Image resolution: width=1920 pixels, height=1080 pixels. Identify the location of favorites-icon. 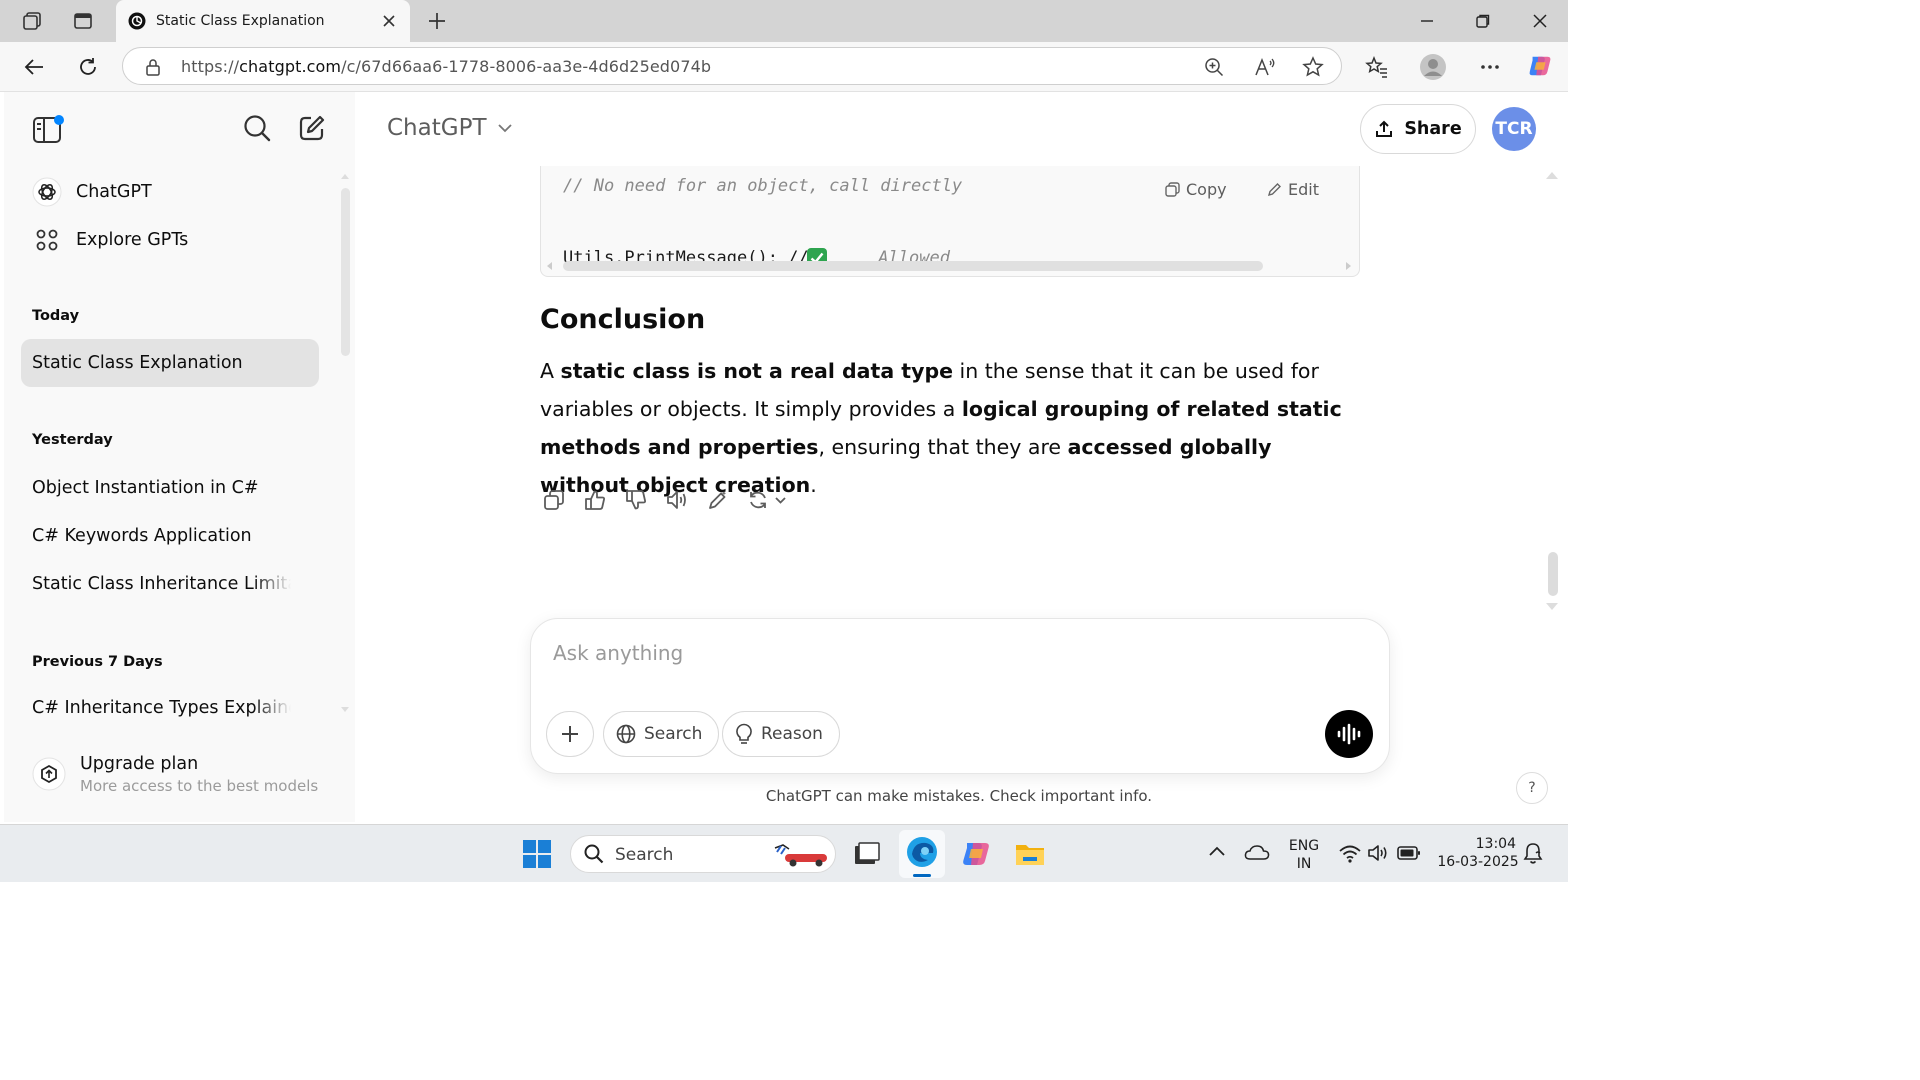
(1377, 67).